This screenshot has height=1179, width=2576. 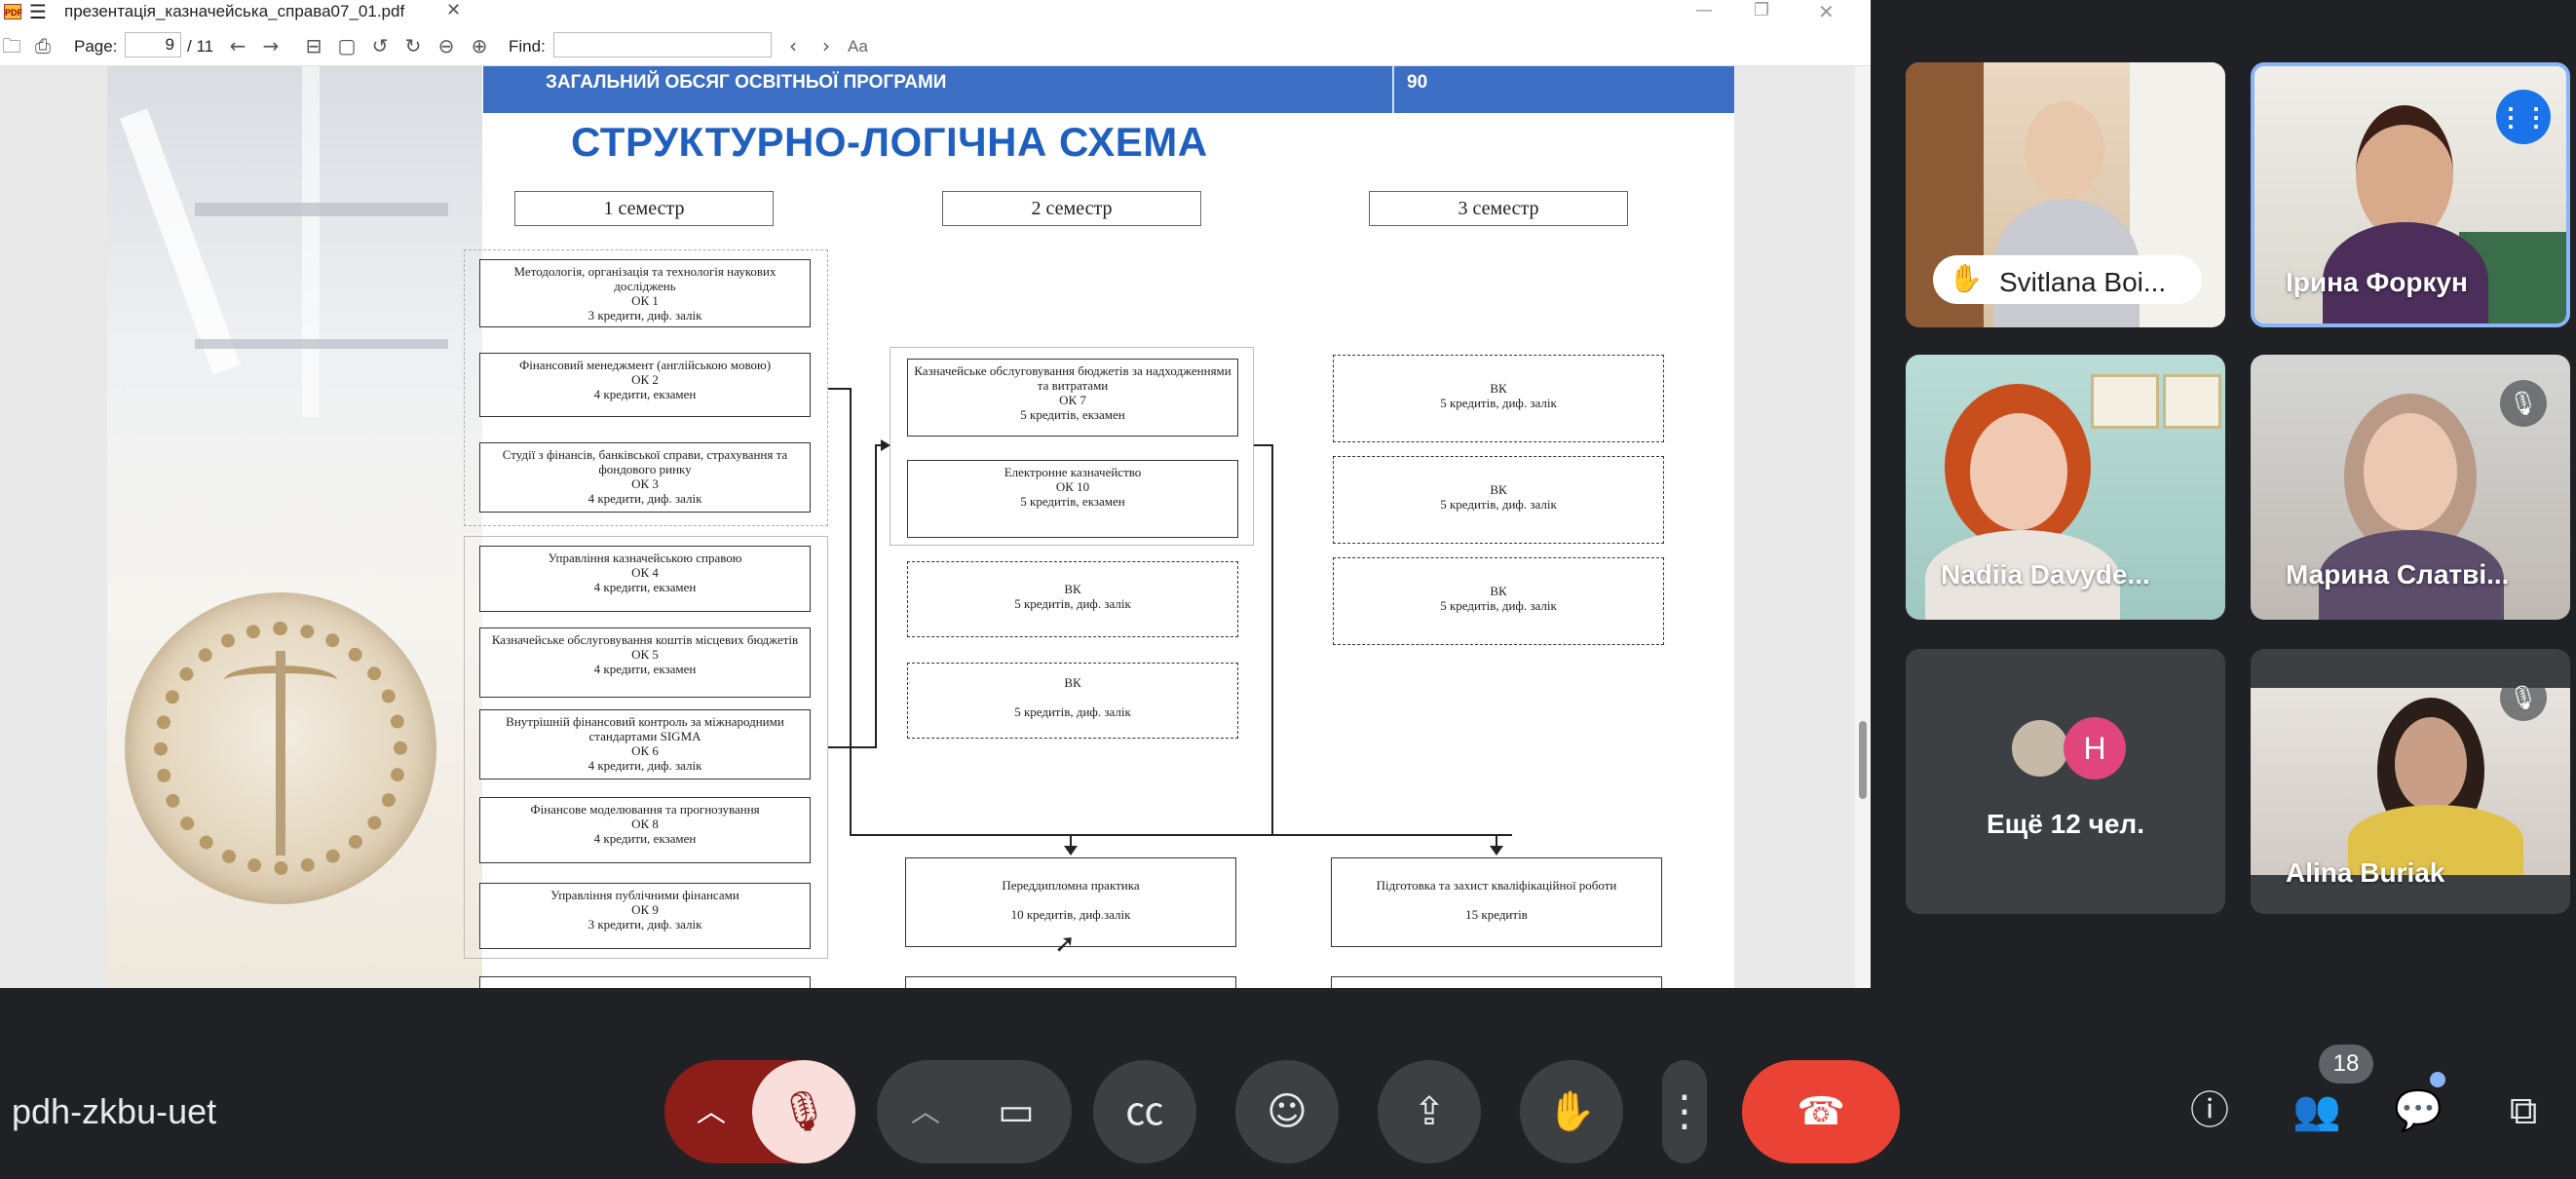 I want to click on page-label: Page:, so click(x=96, y=46).